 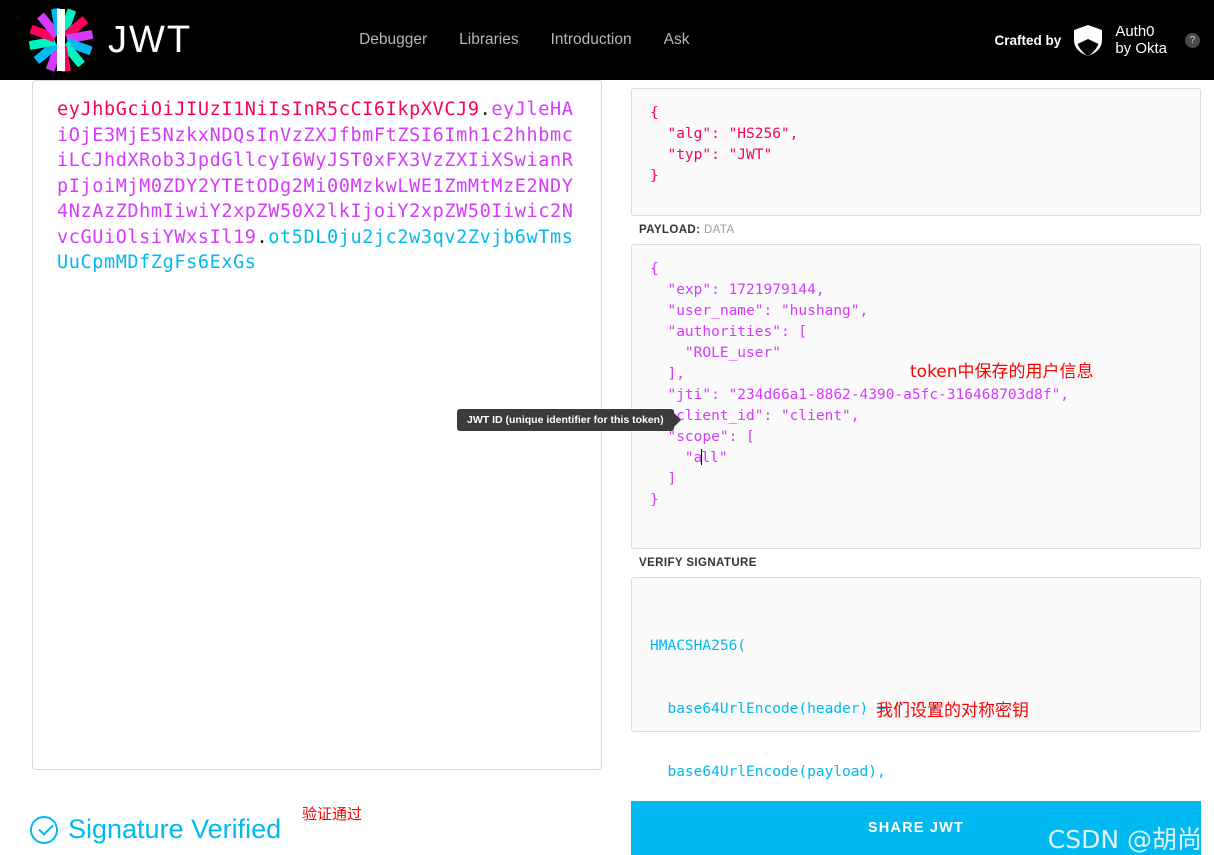 What do you see at coordinates (332, 814) in the screenshot?
I see `annotation-verify-note: 验证通过` at bounding box center [332, 814].